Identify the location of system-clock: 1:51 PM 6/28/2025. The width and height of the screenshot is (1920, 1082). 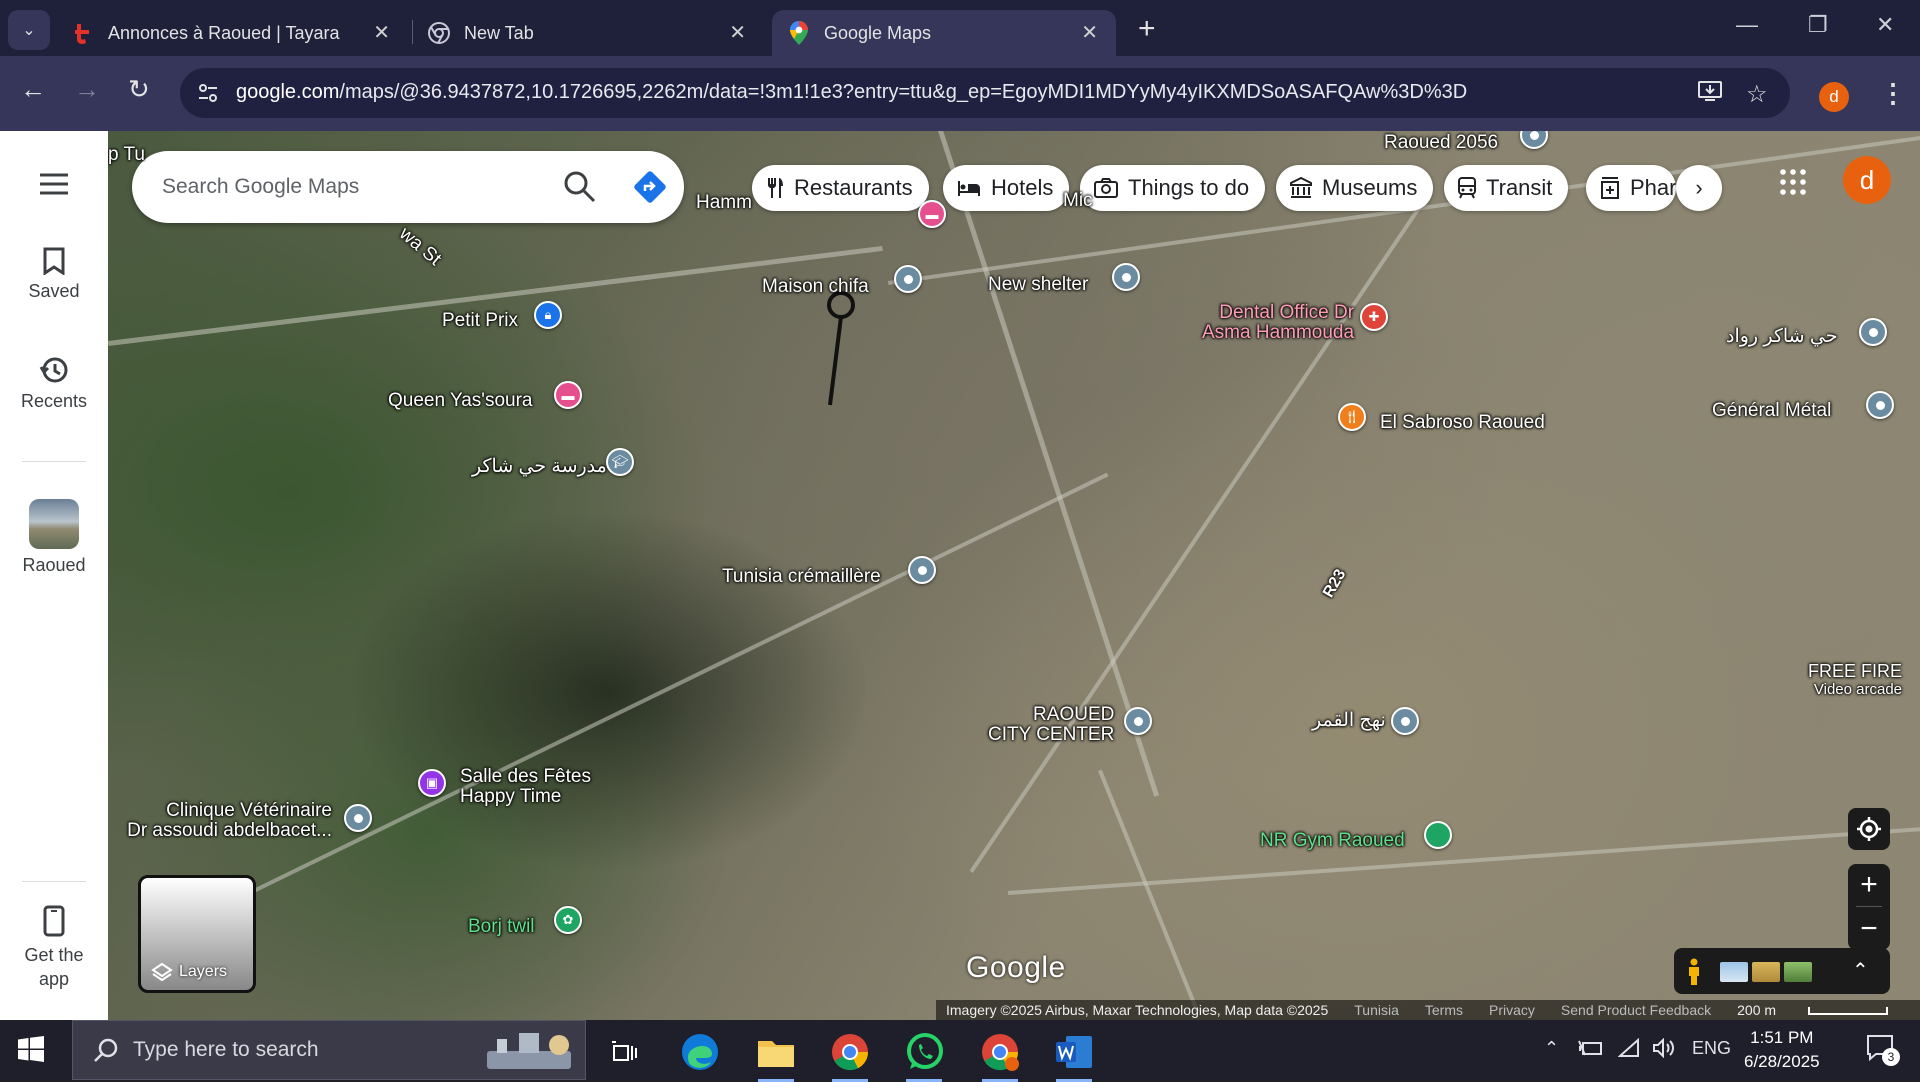
(1782, 1050).